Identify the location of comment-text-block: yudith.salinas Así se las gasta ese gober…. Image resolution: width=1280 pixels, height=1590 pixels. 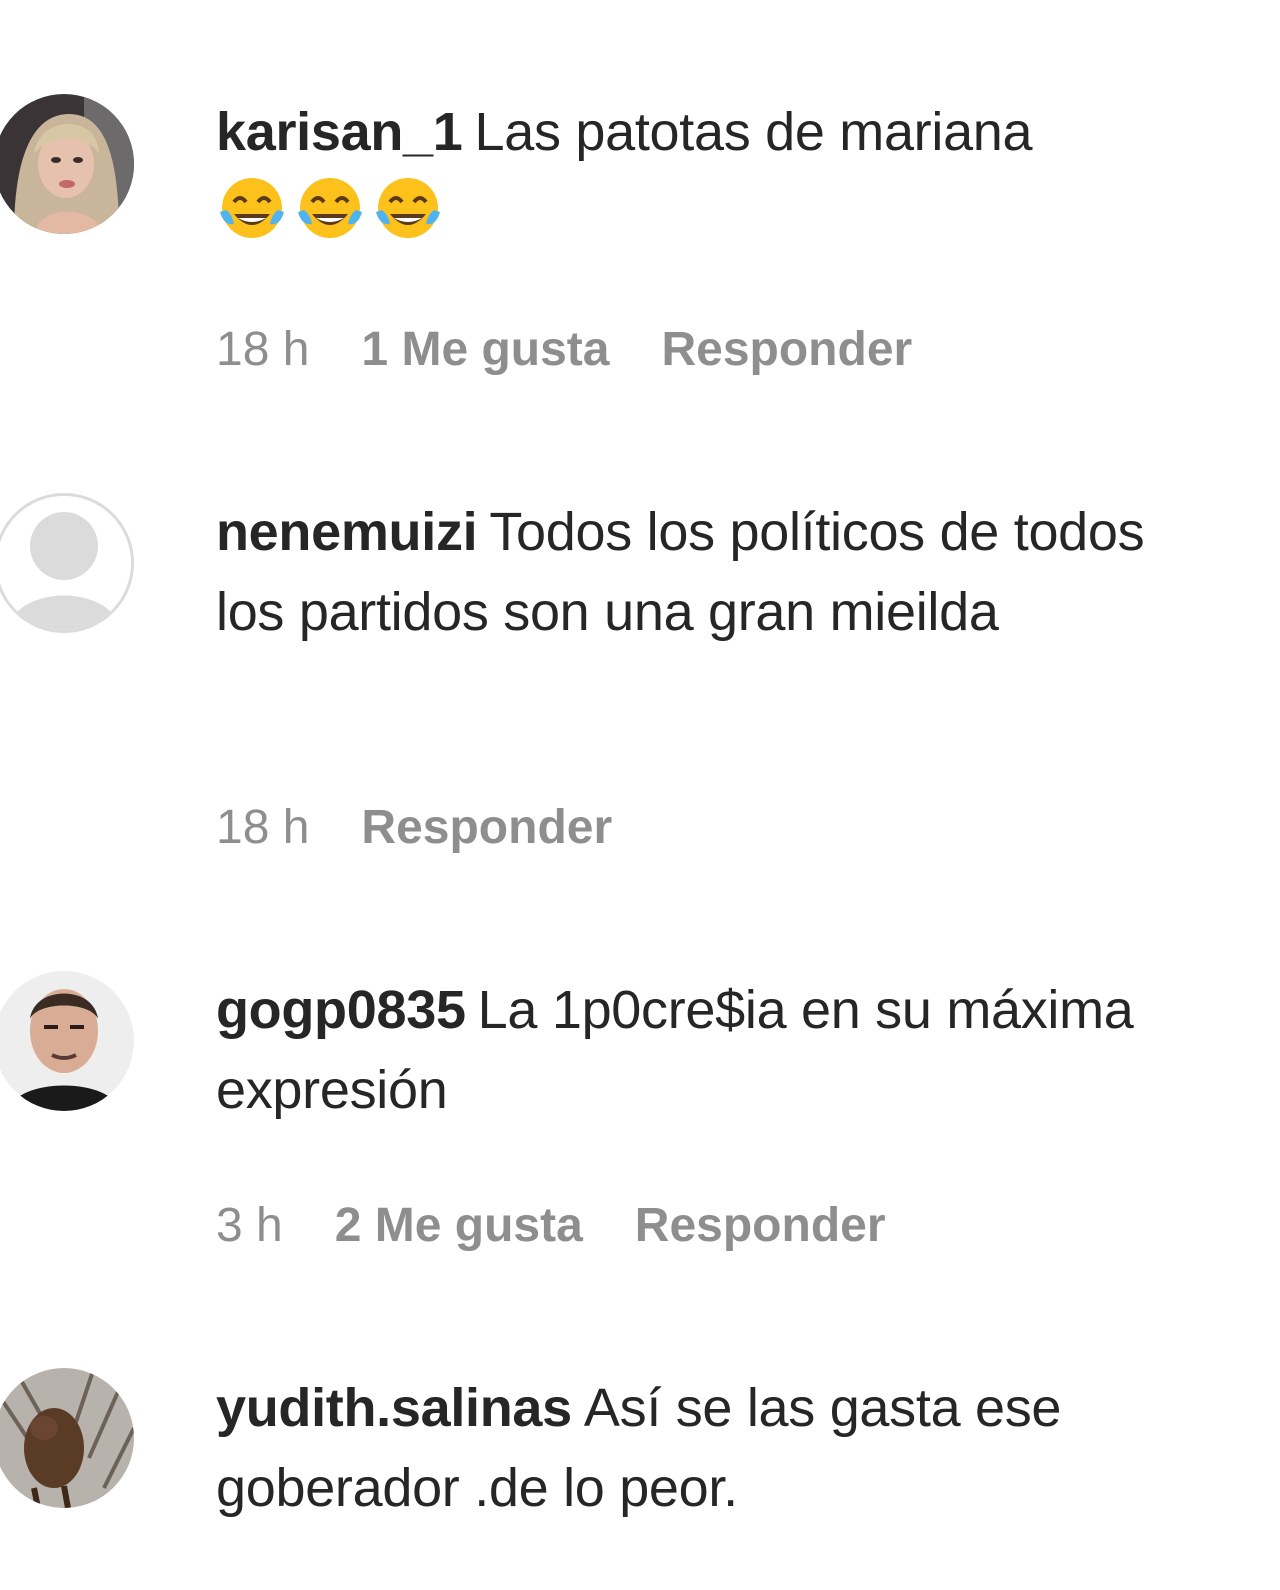
(721, 1448).